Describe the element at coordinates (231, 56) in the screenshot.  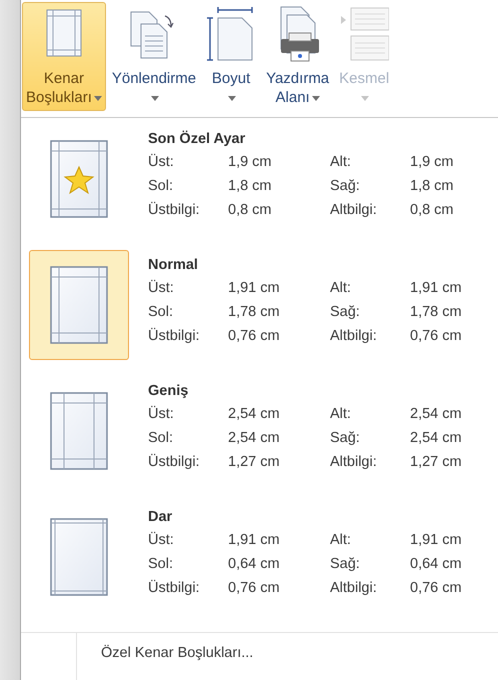
I see `ribbon-button: Boyut` at that location.